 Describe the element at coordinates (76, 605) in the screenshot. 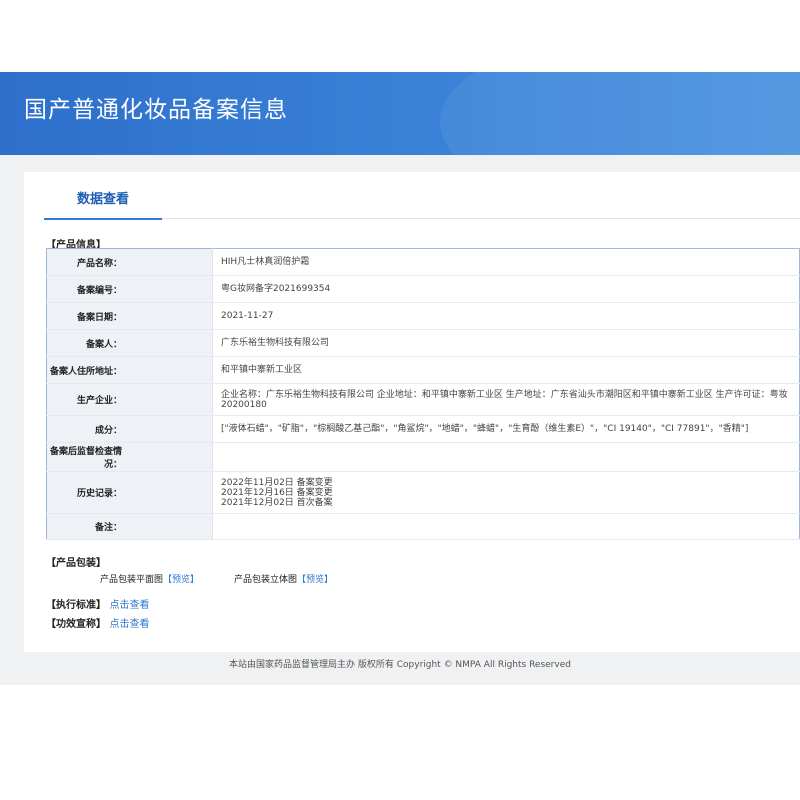

I see `standard-label: 【执行标准】` at that location.